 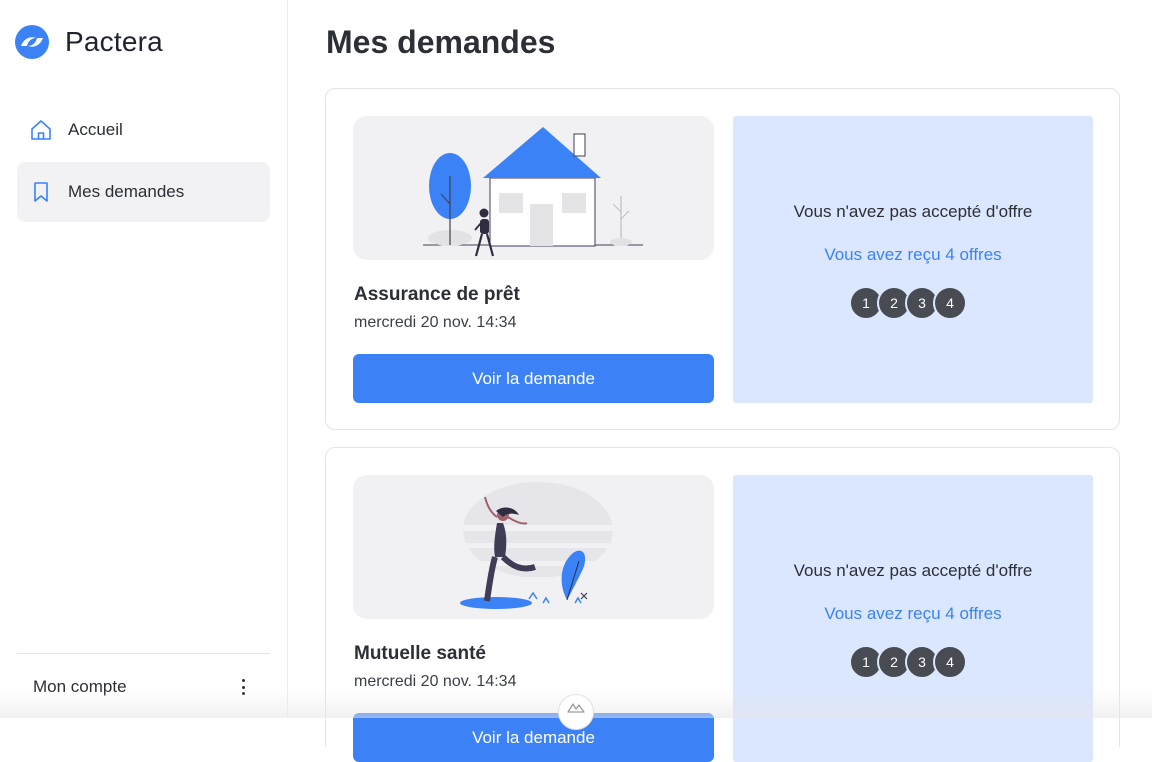 What do you see at coordinates (576, 712) in the screenshot?
I see `devtools-toggle-icon` at bounding box center [576, 712].